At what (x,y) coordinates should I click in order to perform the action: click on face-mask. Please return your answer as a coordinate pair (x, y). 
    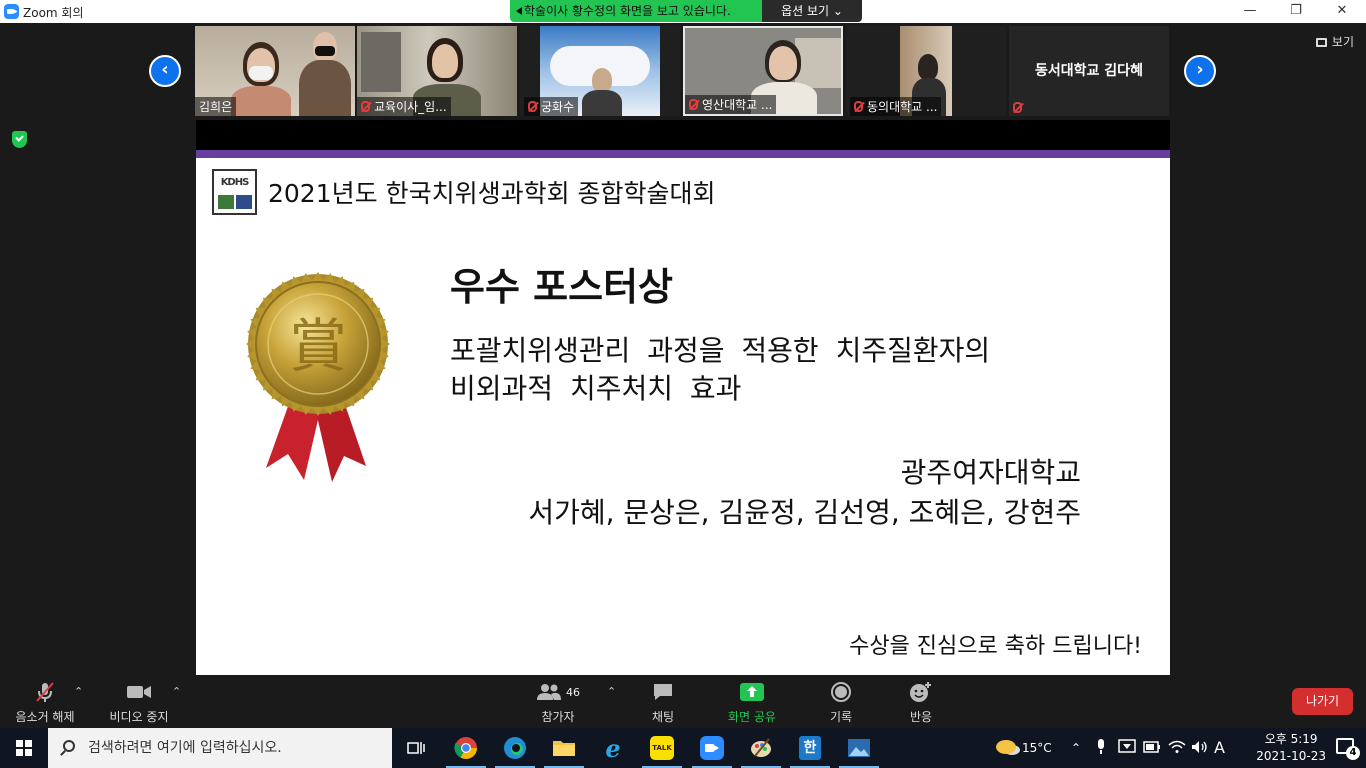
    Looking at the image, I should click on (325, 51).